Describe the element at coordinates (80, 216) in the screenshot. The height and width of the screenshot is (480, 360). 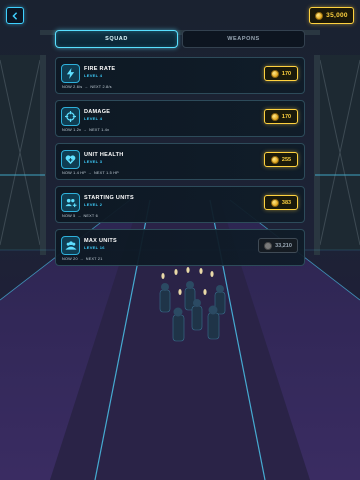
I see `upgrade-stats: NOW 5 → NEXT 6` at that location.